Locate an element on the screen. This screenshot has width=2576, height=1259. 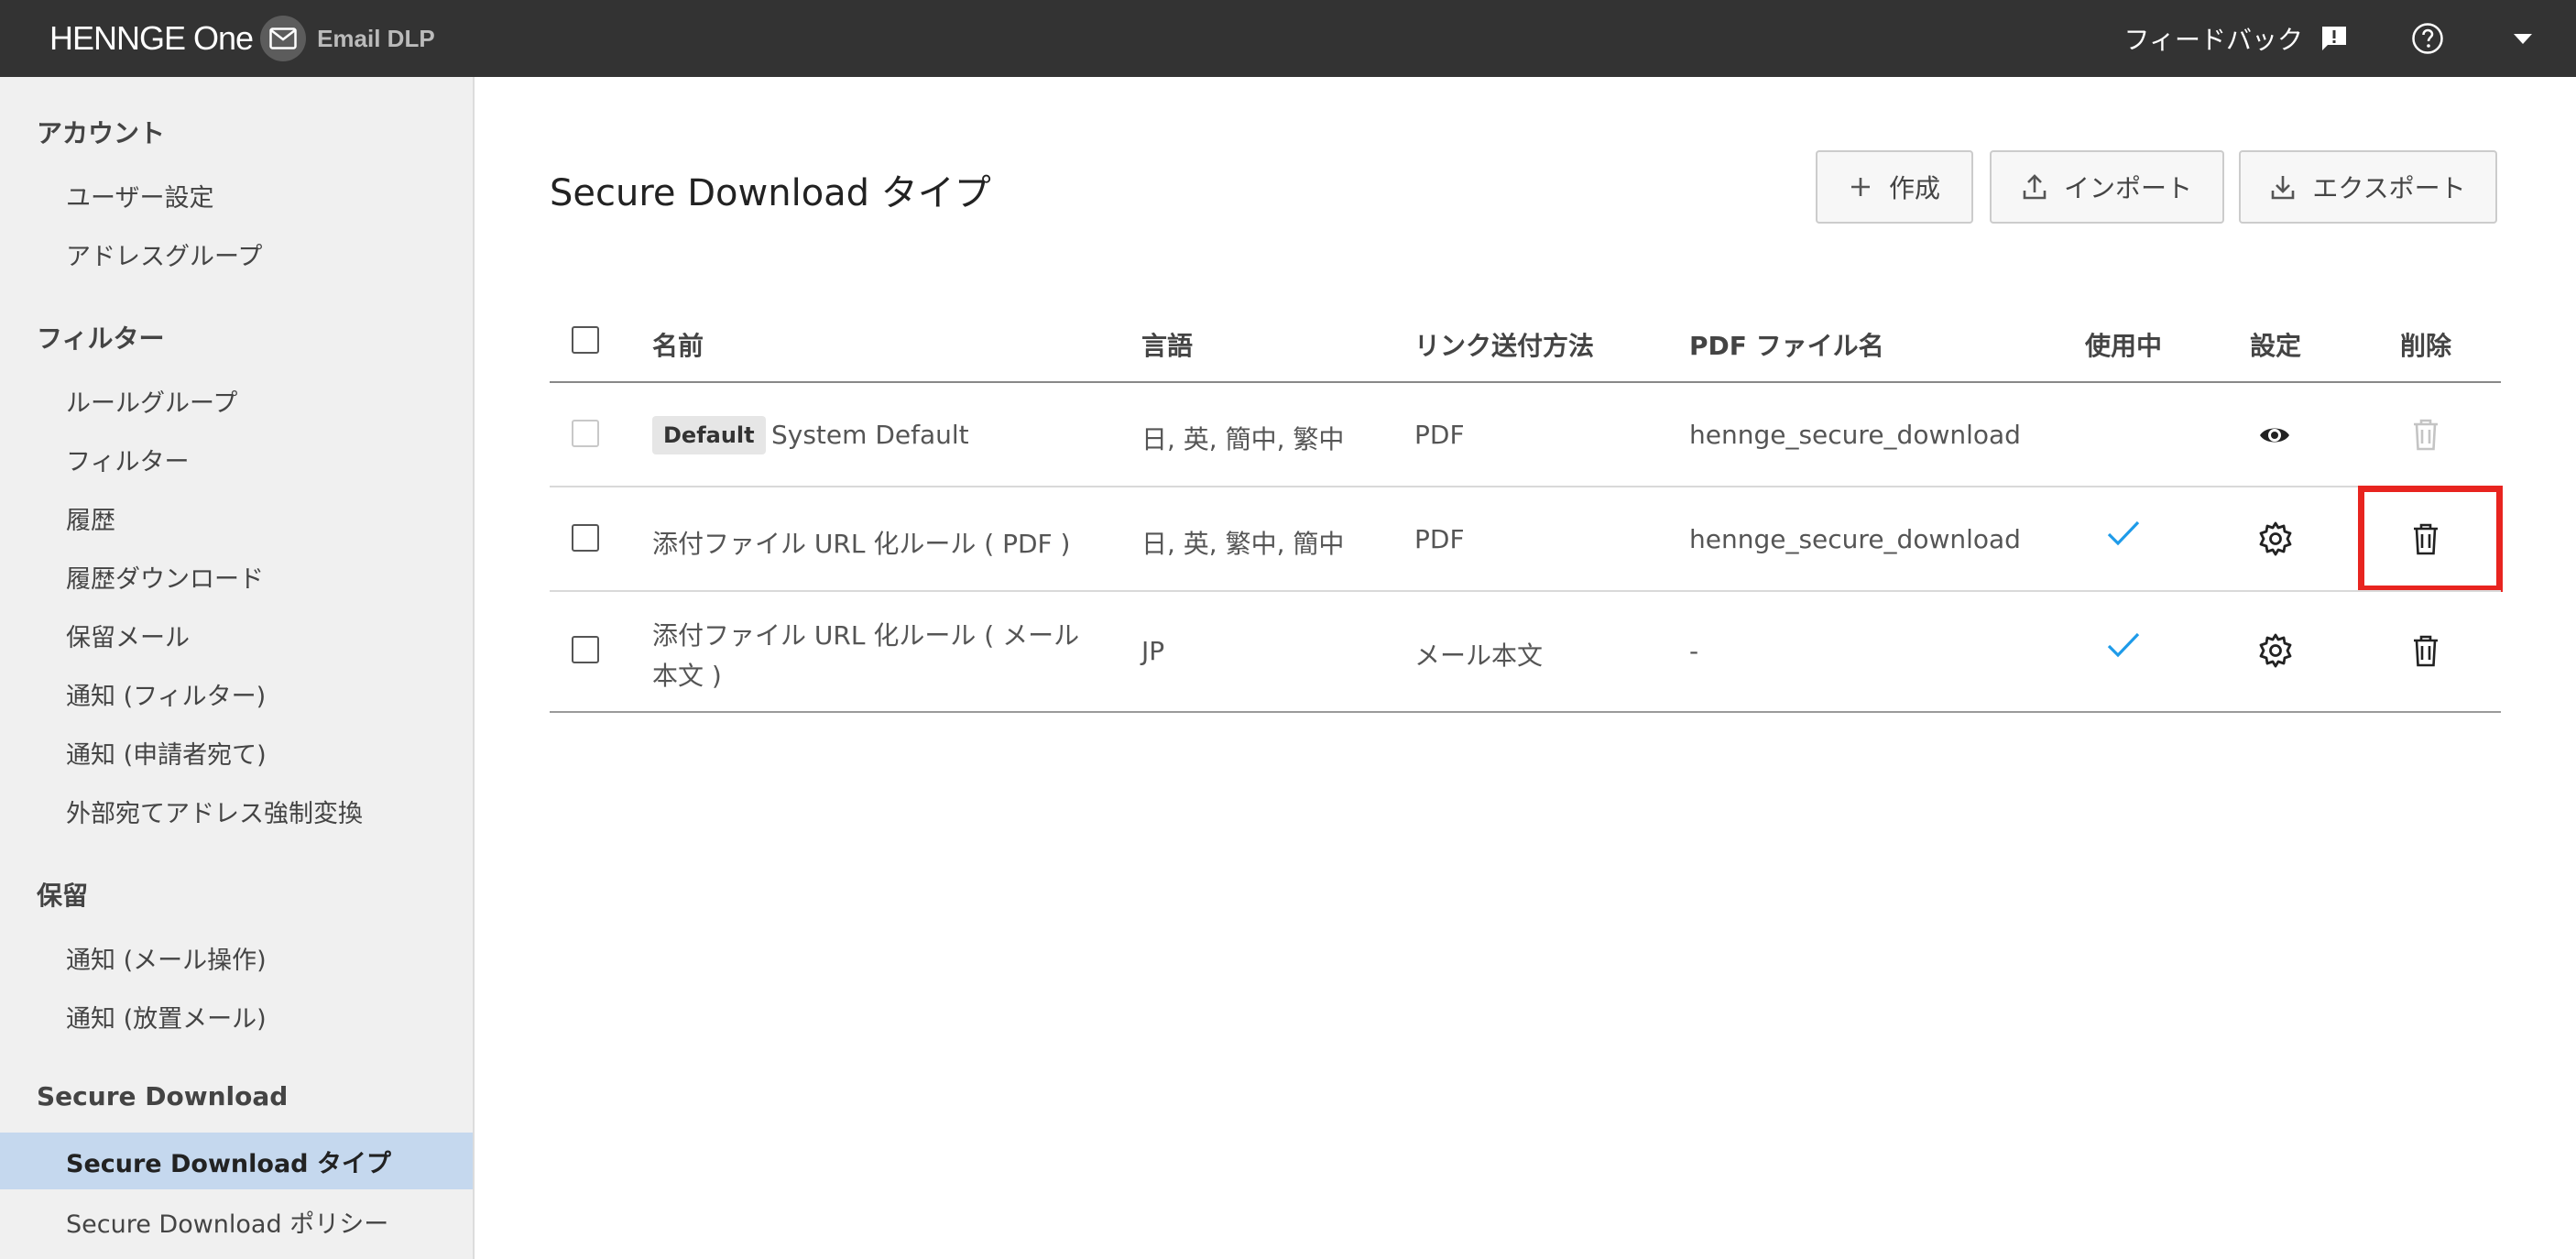
table-header-divider is located at coordinates (1526, 382).